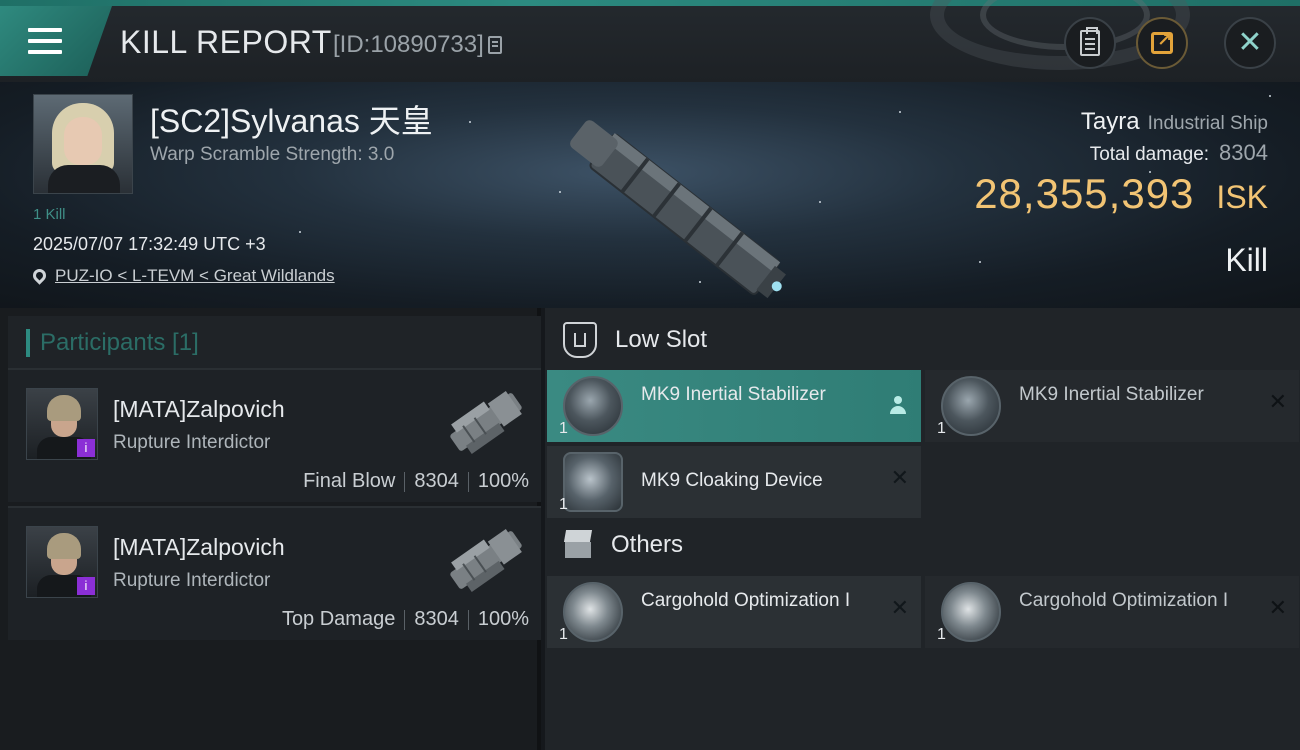  What do you see at coordinates (580, 340) in the screenshot?
I see `low-slot-icon` at bounding box center [580, 340].